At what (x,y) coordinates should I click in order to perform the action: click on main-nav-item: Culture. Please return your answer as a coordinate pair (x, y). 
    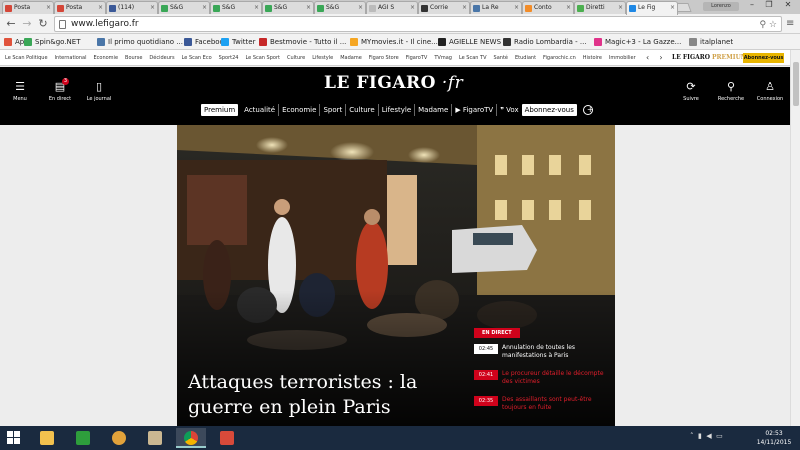
    Looking at the image, I should click on (362, 110).